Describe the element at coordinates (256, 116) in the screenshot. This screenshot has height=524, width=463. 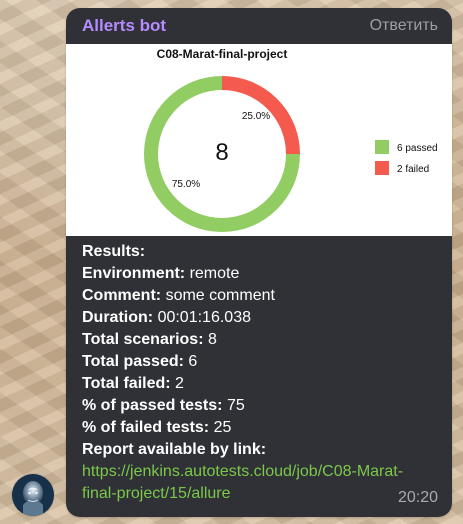
I see `failed-percent-label: 25.0%` at that location.